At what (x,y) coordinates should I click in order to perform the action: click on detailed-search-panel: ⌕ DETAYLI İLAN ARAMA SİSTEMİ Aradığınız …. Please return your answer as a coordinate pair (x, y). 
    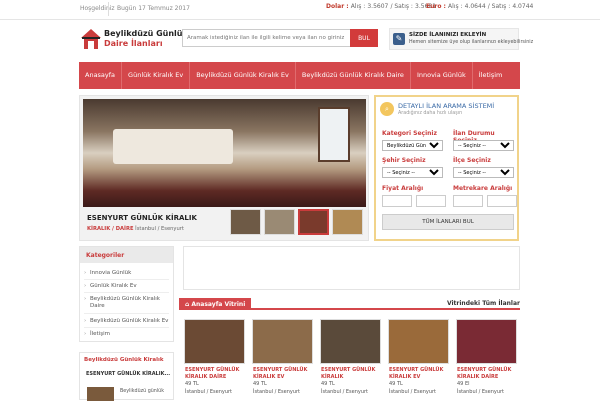
    Looking at the image, I should click on (446, 168).